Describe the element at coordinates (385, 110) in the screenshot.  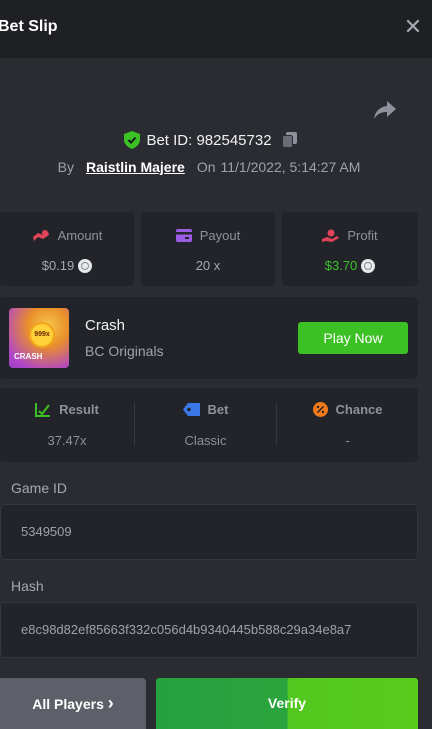
I see `share-icon` at that location.